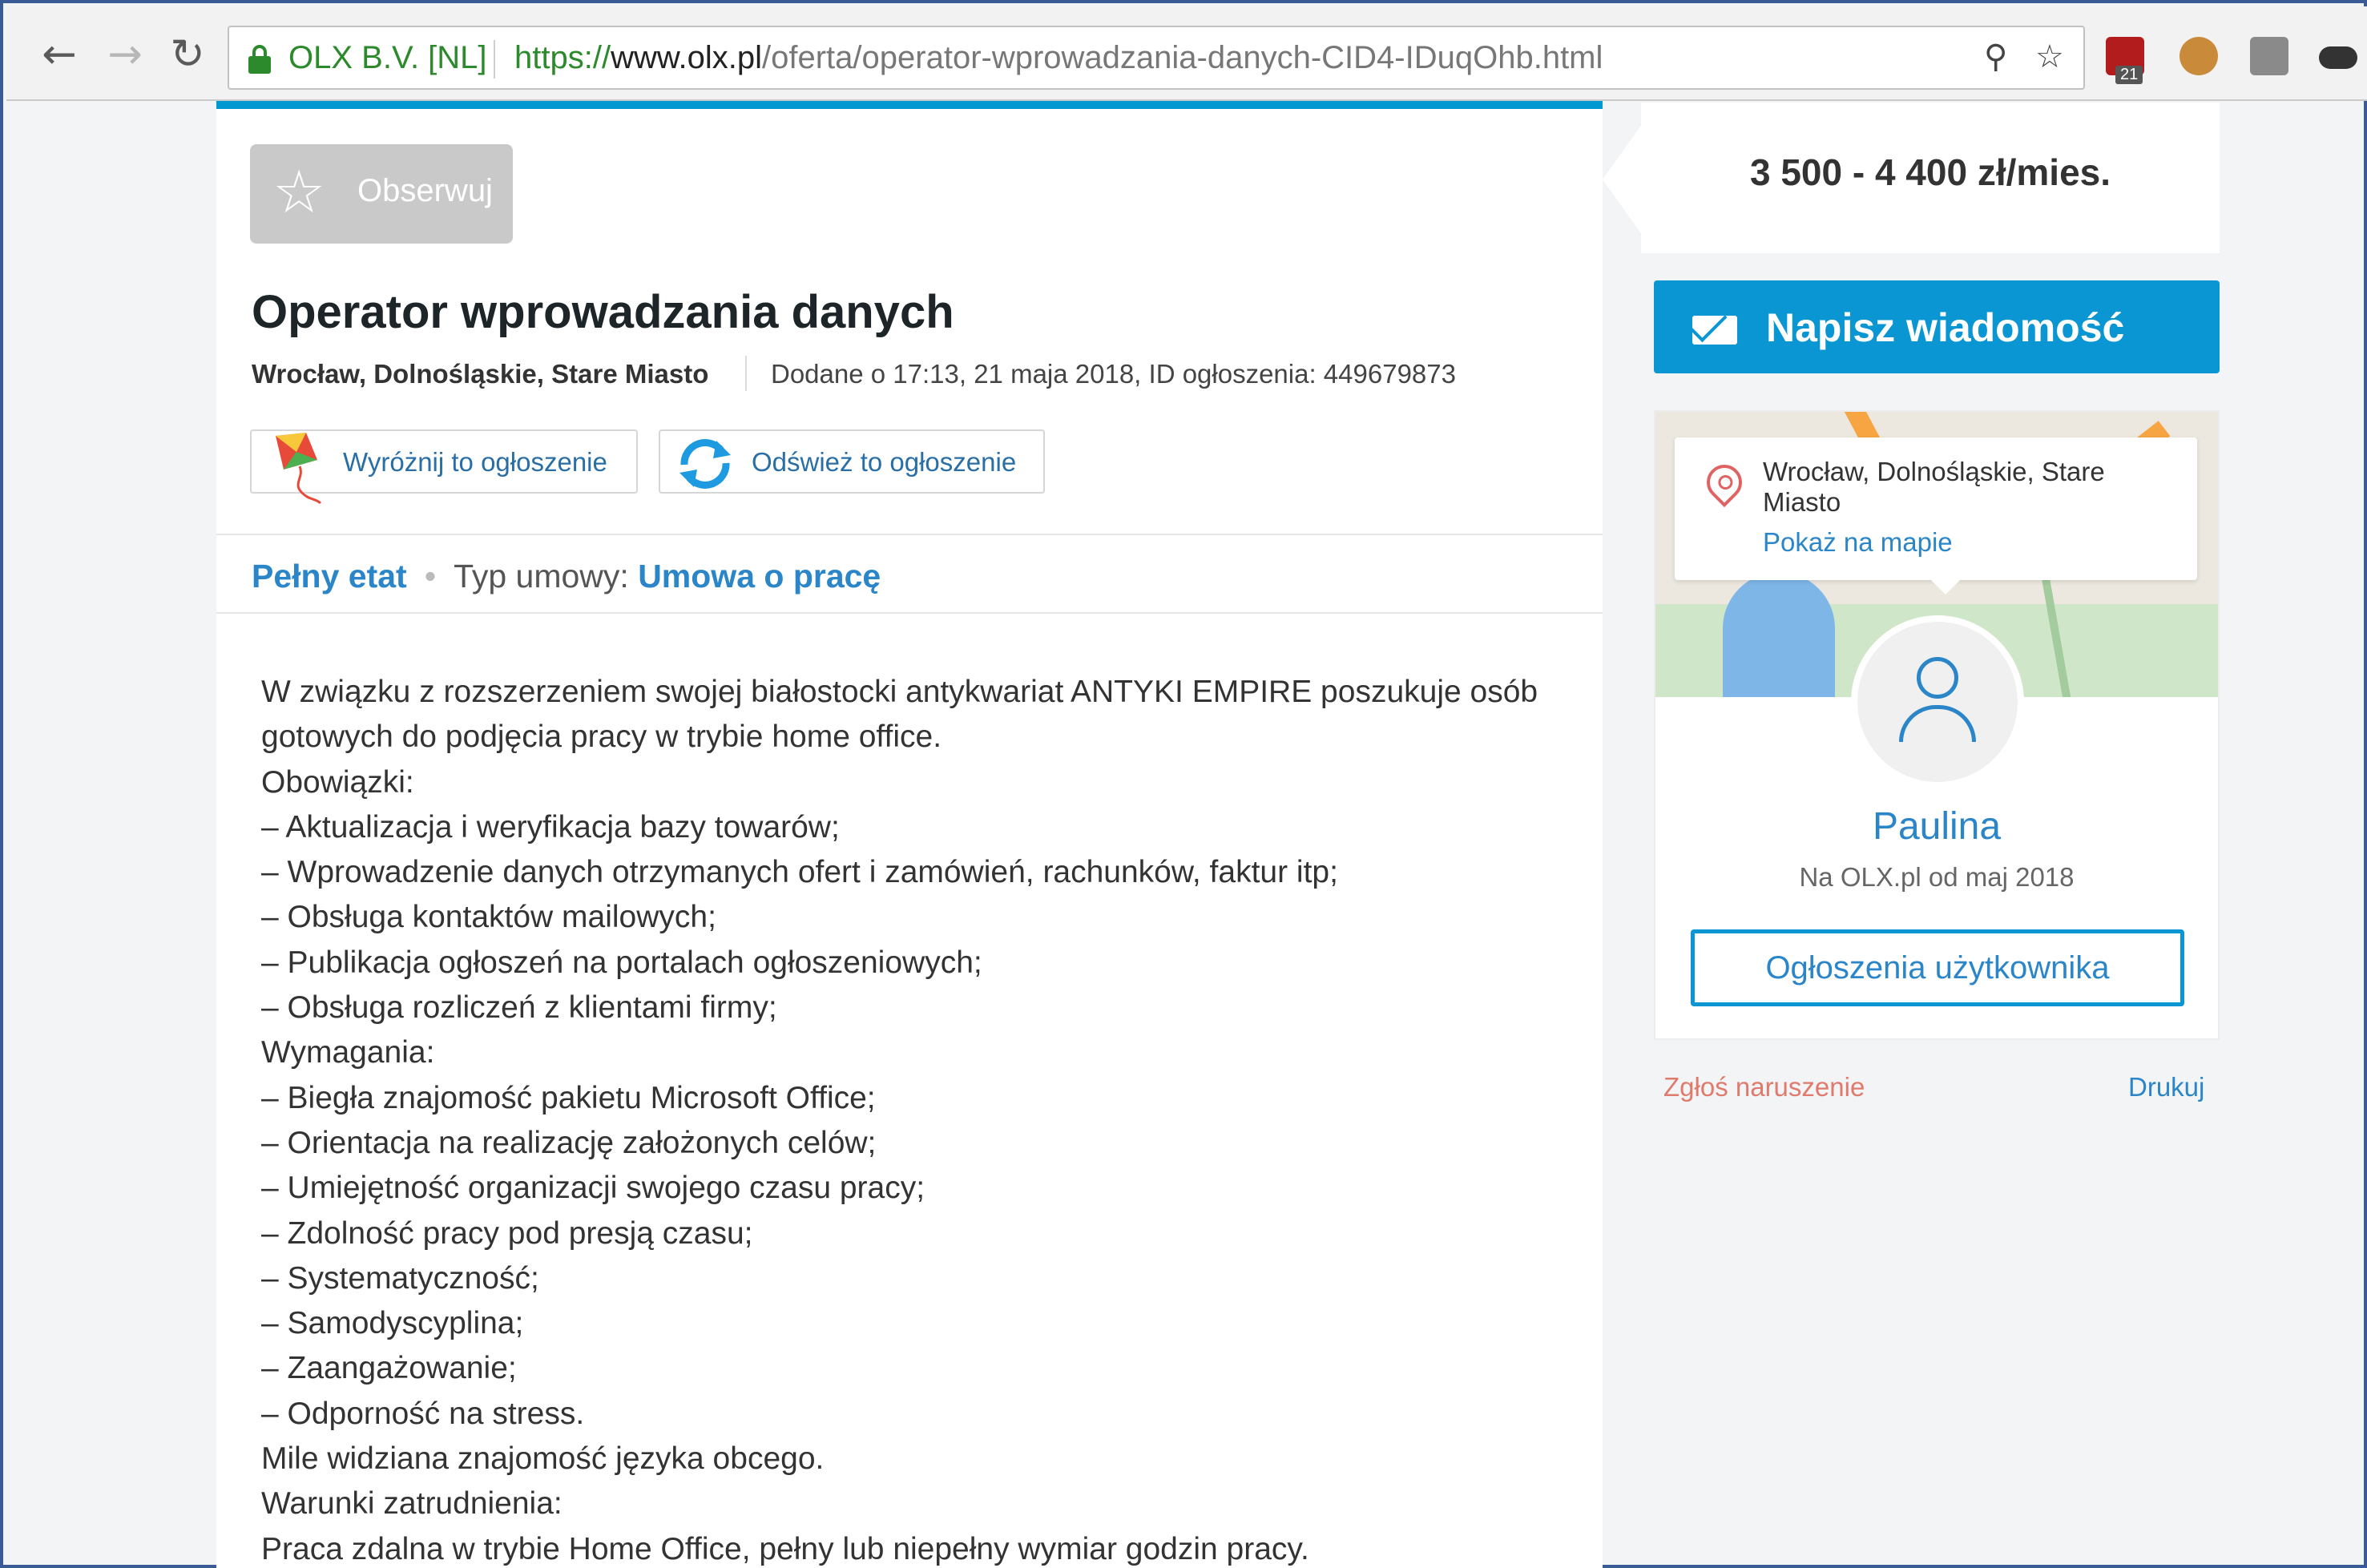 The image size is (2367, 1568). I want to click on description-line: – Odporność na stress., so click(423, 1413).